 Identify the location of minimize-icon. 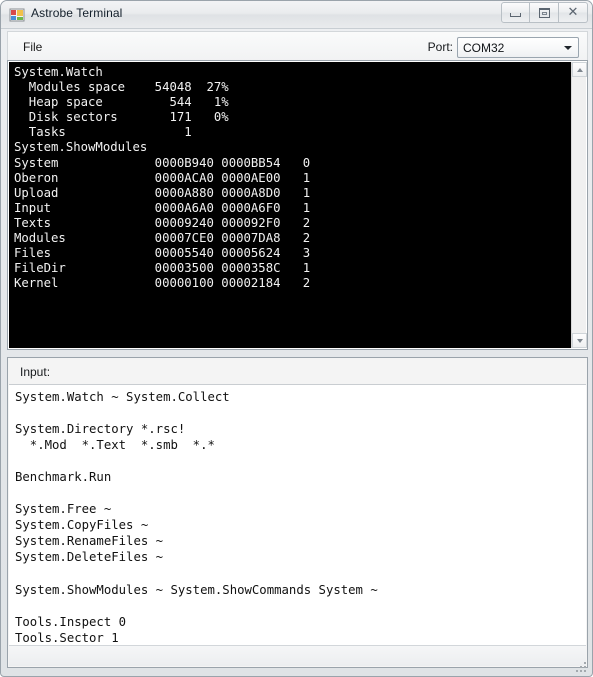
(515, 15).